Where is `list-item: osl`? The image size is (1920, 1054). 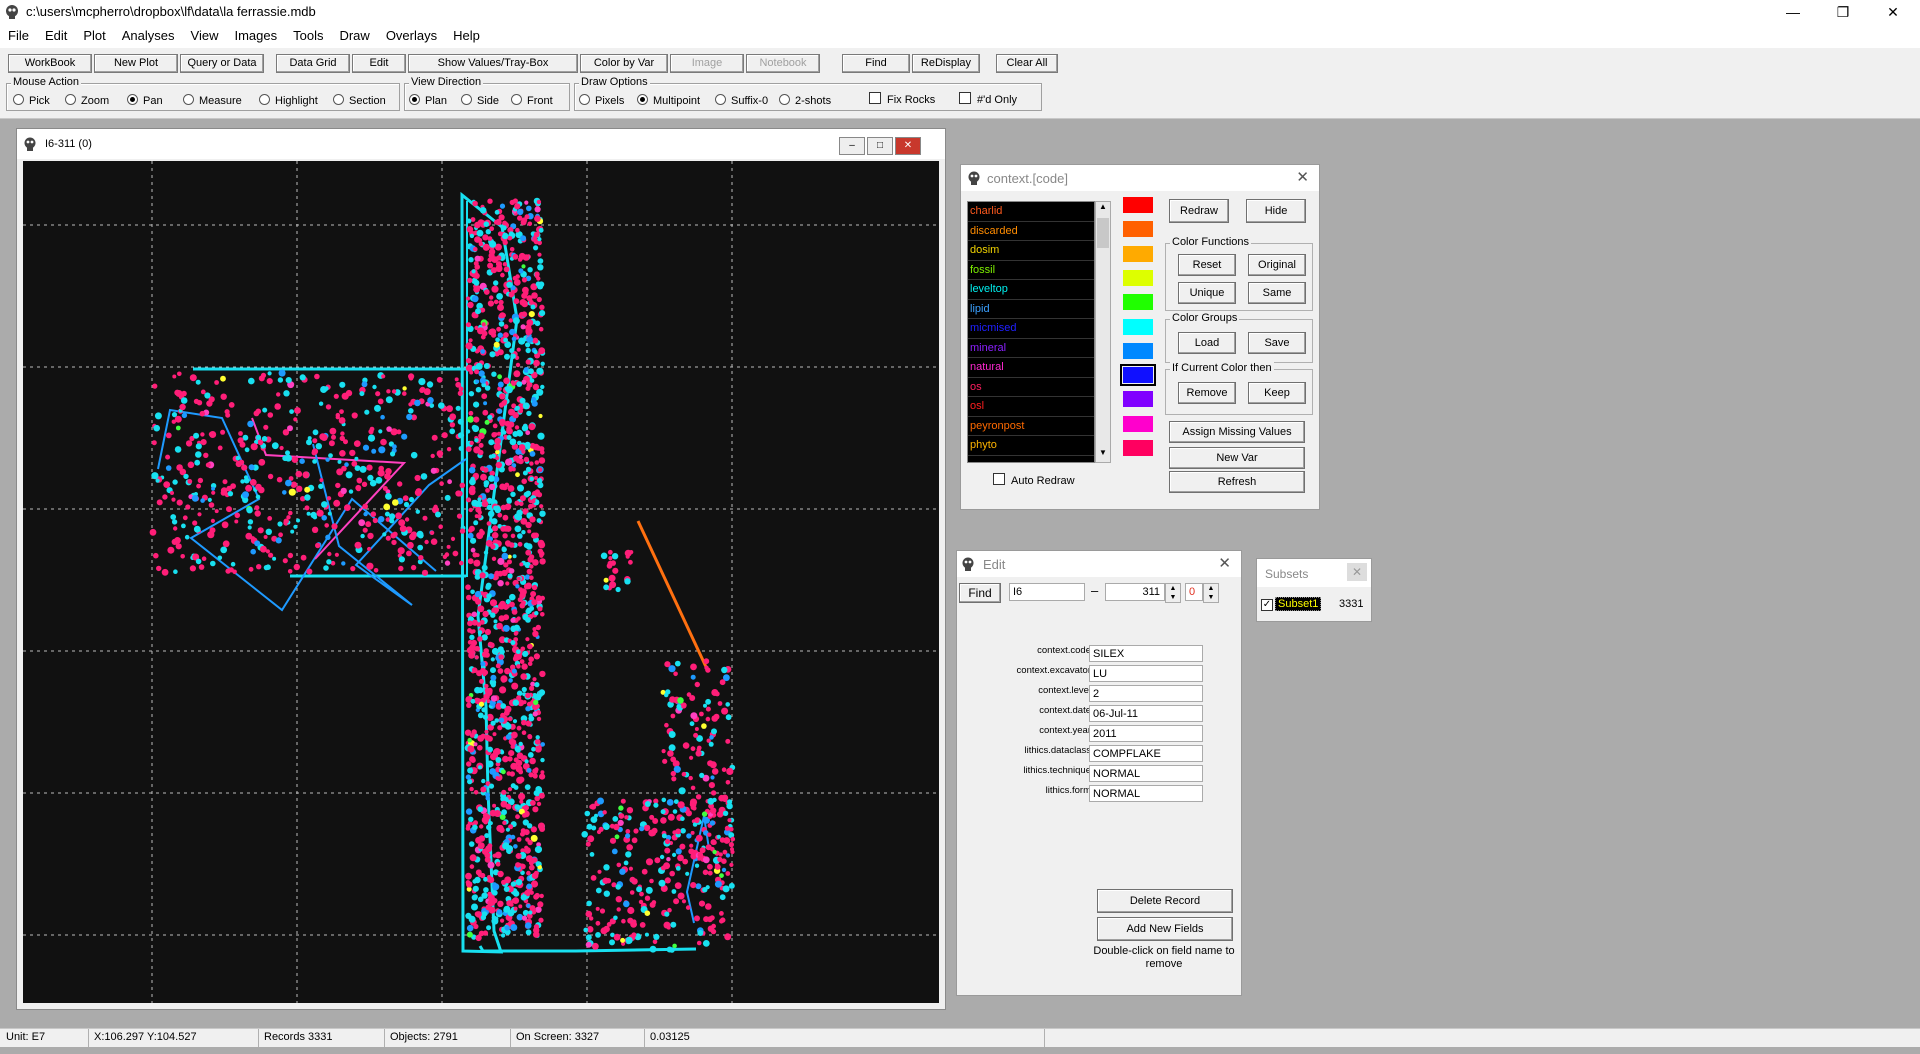 list-item: osl is located at coordinates (1031, 407).